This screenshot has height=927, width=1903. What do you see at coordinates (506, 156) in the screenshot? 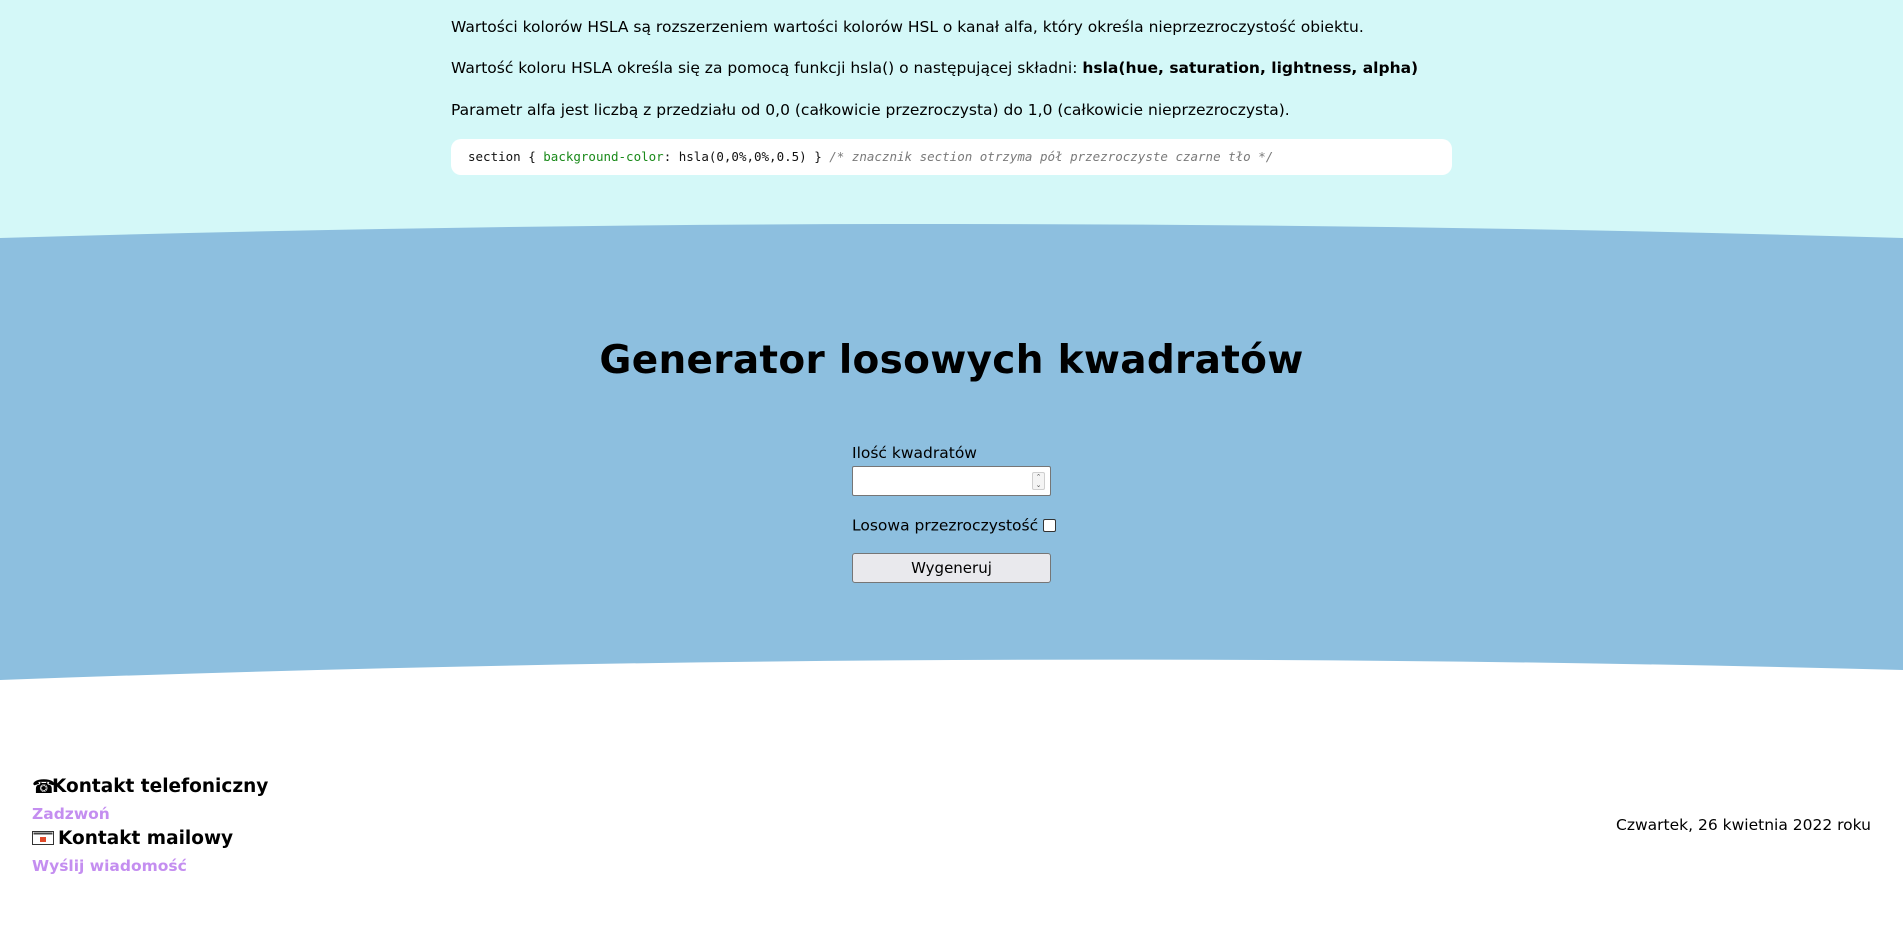
I see `code-selector: section {` at bounding box center [506, 156].